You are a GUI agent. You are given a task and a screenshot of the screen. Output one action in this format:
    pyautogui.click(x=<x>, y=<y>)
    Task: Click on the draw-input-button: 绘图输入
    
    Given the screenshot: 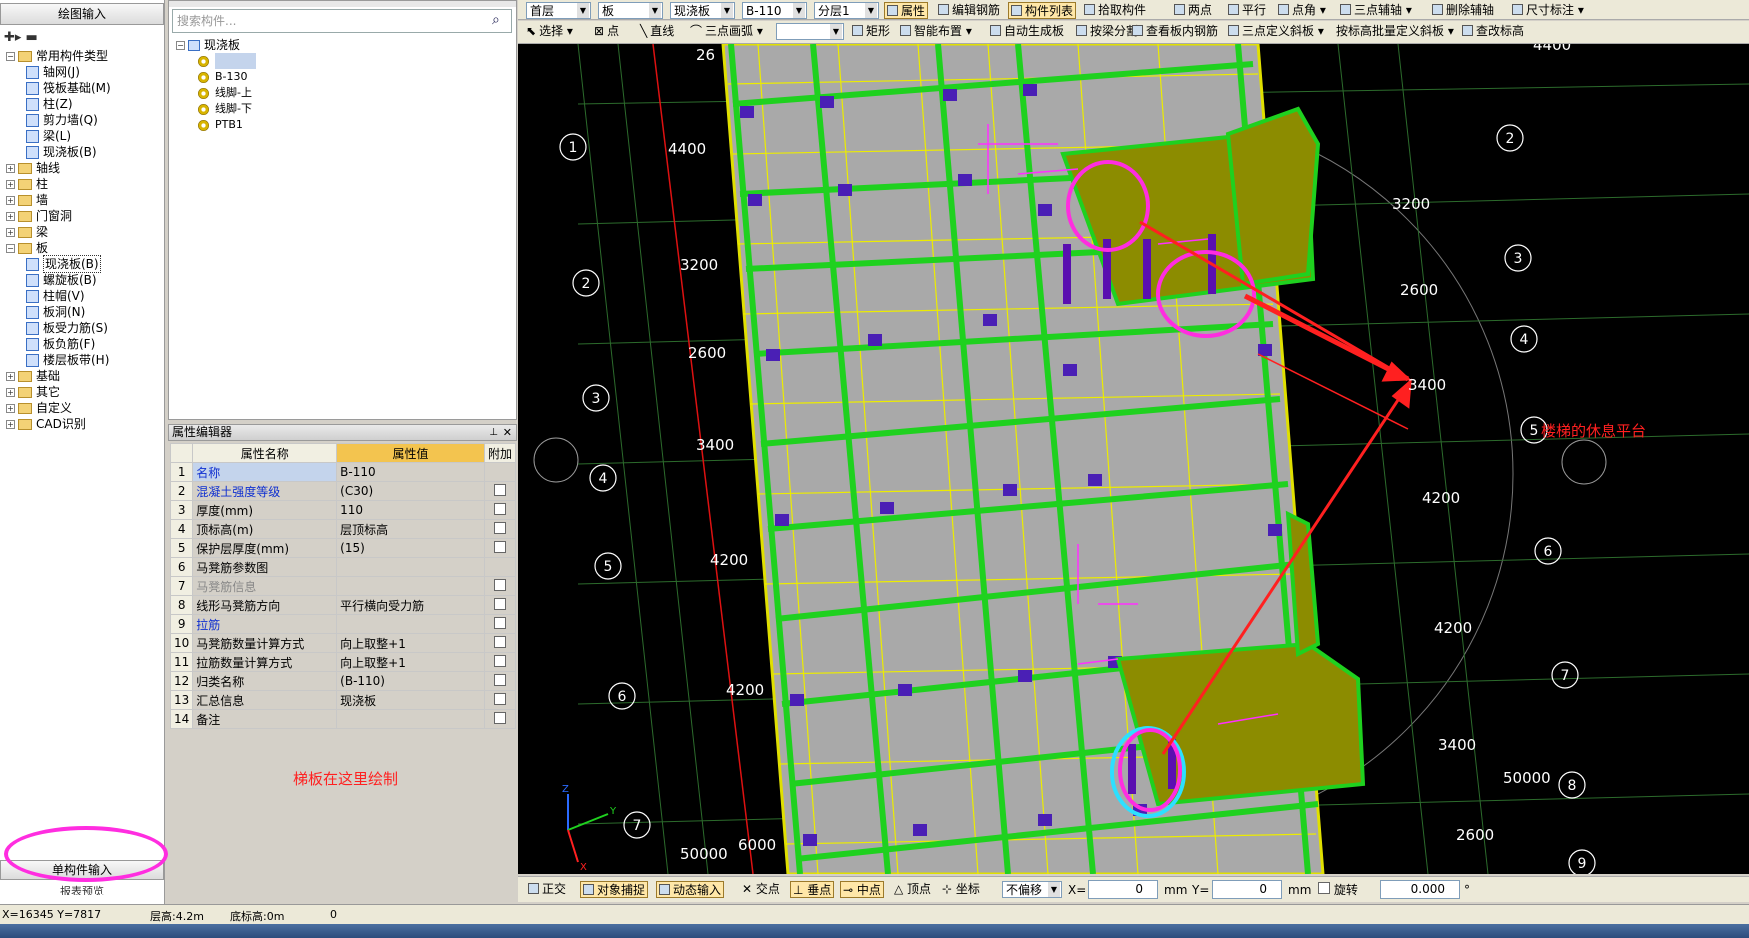 What is the action you would take?
    pyautogui.click(x=82, y=14)
    